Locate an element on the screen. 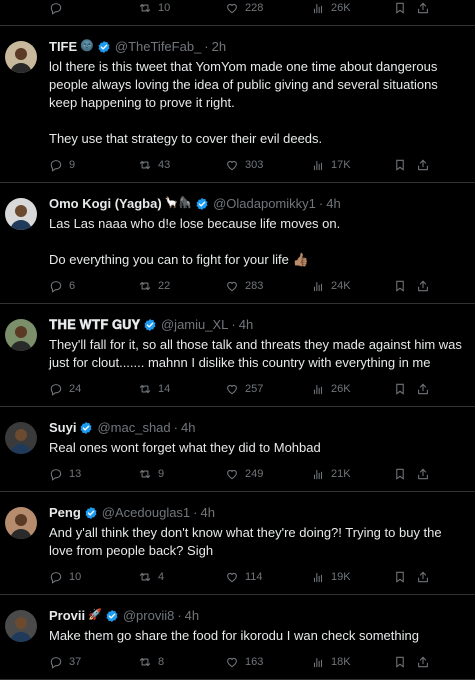  like-button: 114 is located at coordinates (268, 577).